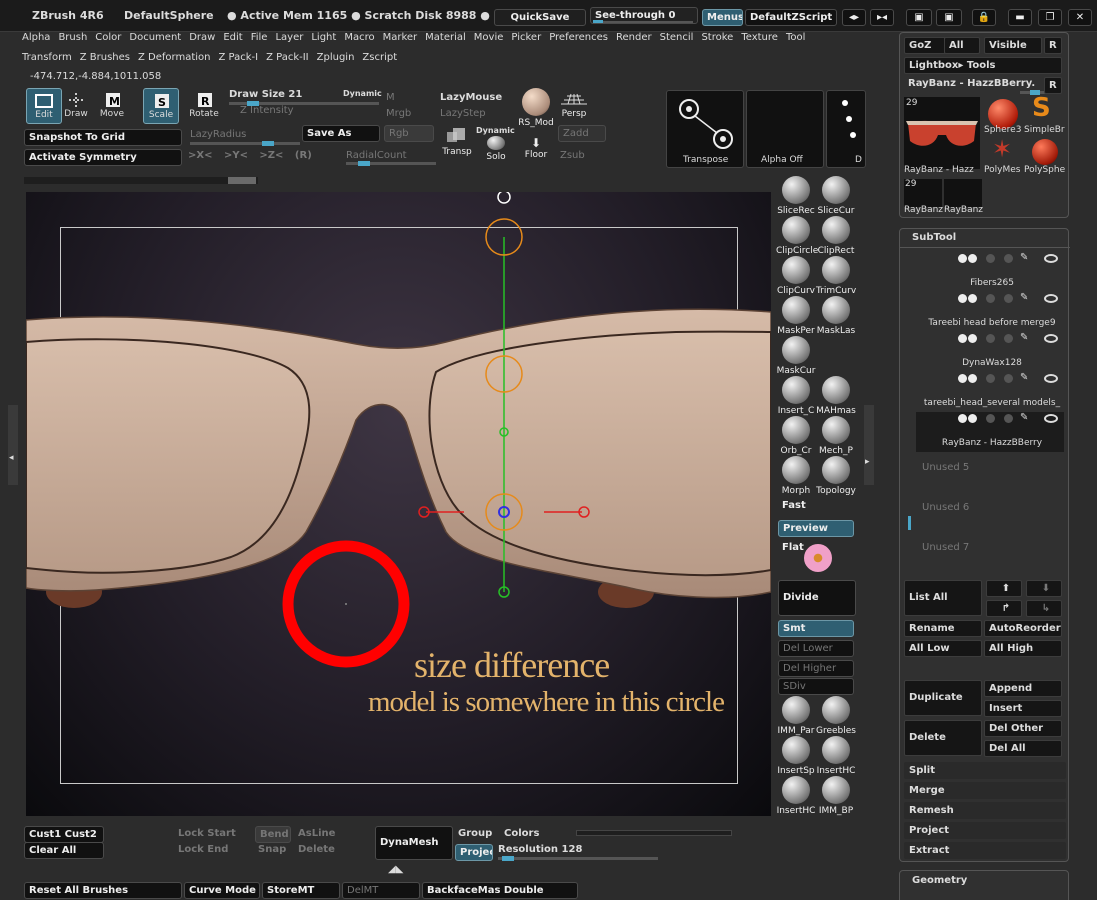 The width and height of the screenshot is (1097, 900). I want to click on snap-button: Snap, so click(272, 849).